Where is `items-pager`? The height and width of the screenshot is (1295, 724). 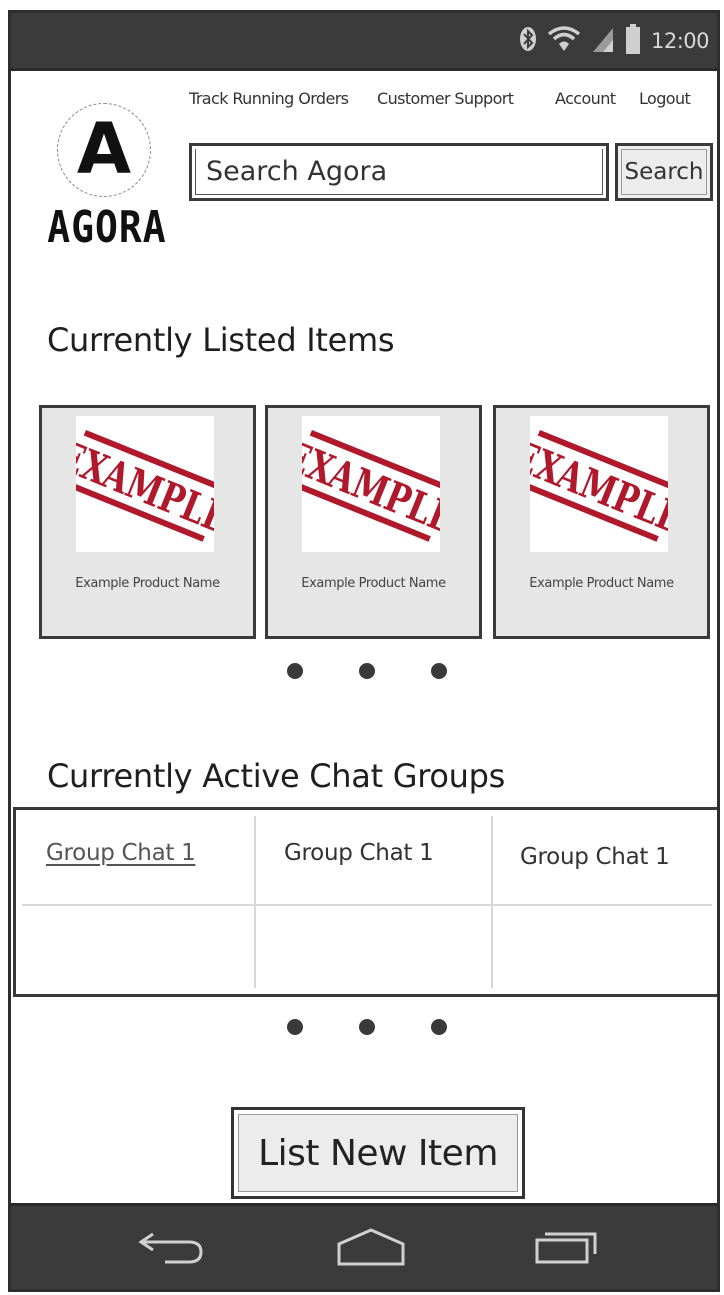
items-pager is located at coordinates (364, 673).